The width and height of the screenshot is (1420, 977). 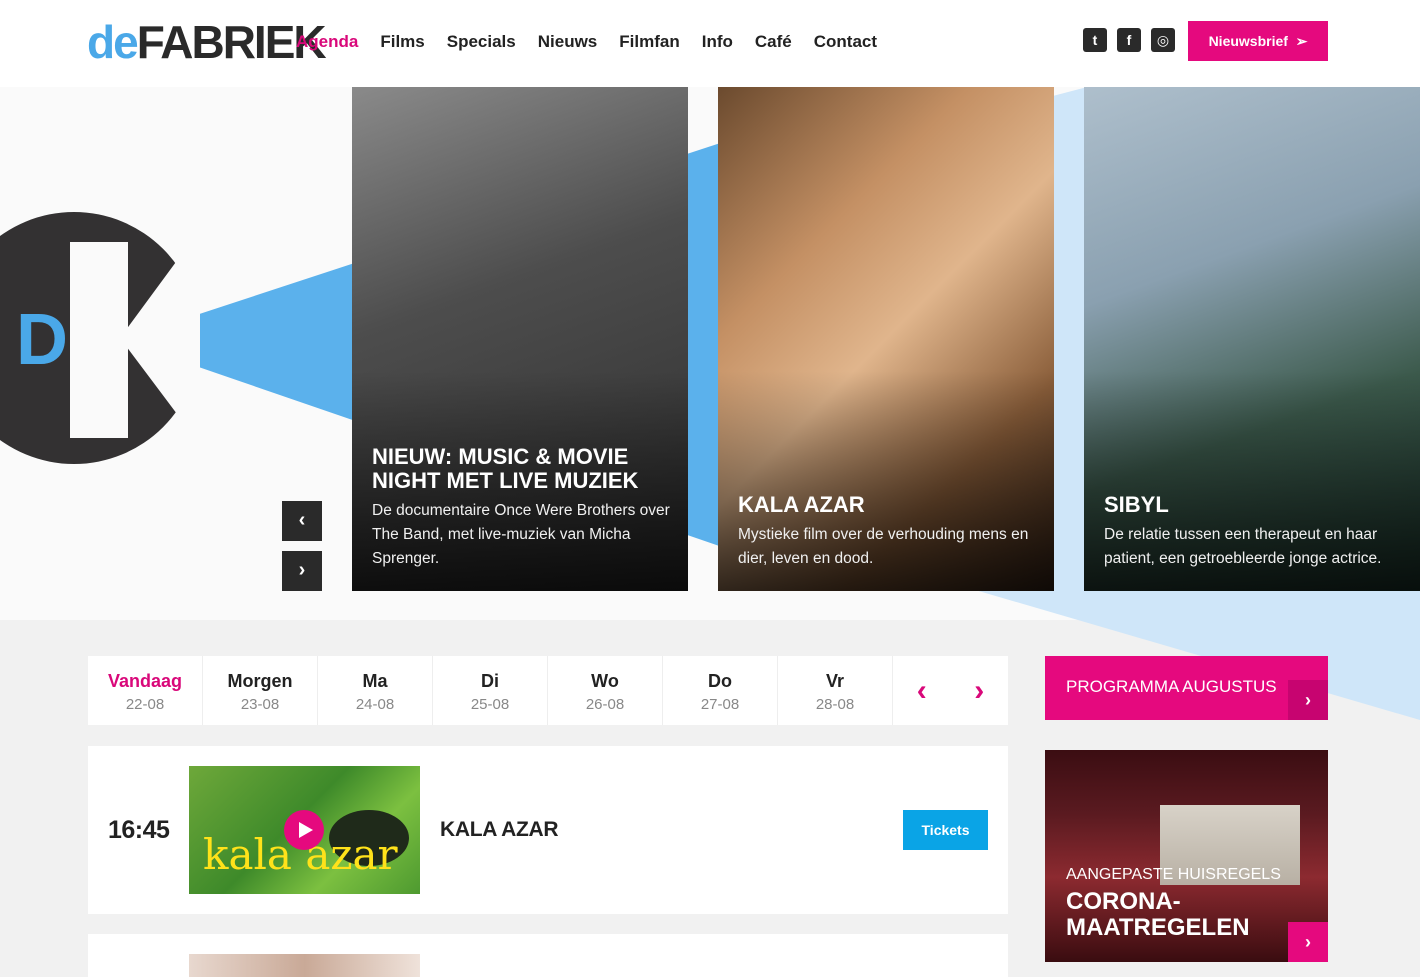 I want to click on social-links: t f ◎, so click(x=1129, y=40).